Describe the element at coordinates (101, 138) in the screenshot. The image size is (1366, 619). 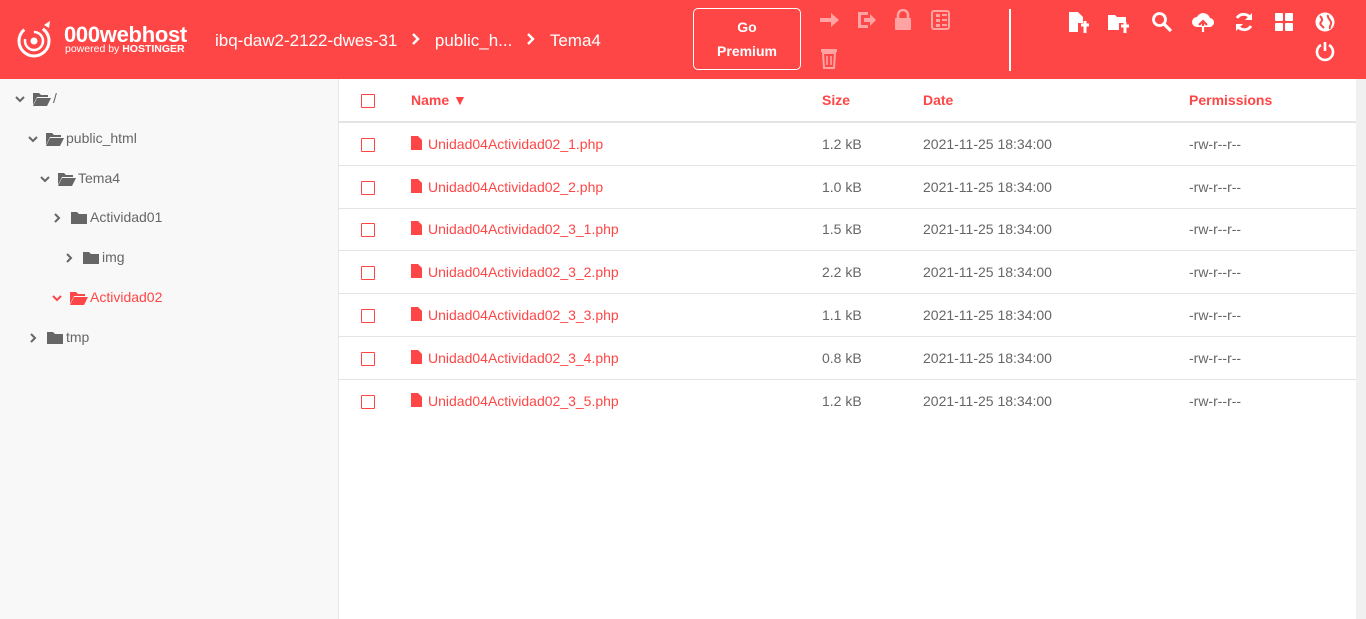
I see `tree-item-label: public_html` at that location.